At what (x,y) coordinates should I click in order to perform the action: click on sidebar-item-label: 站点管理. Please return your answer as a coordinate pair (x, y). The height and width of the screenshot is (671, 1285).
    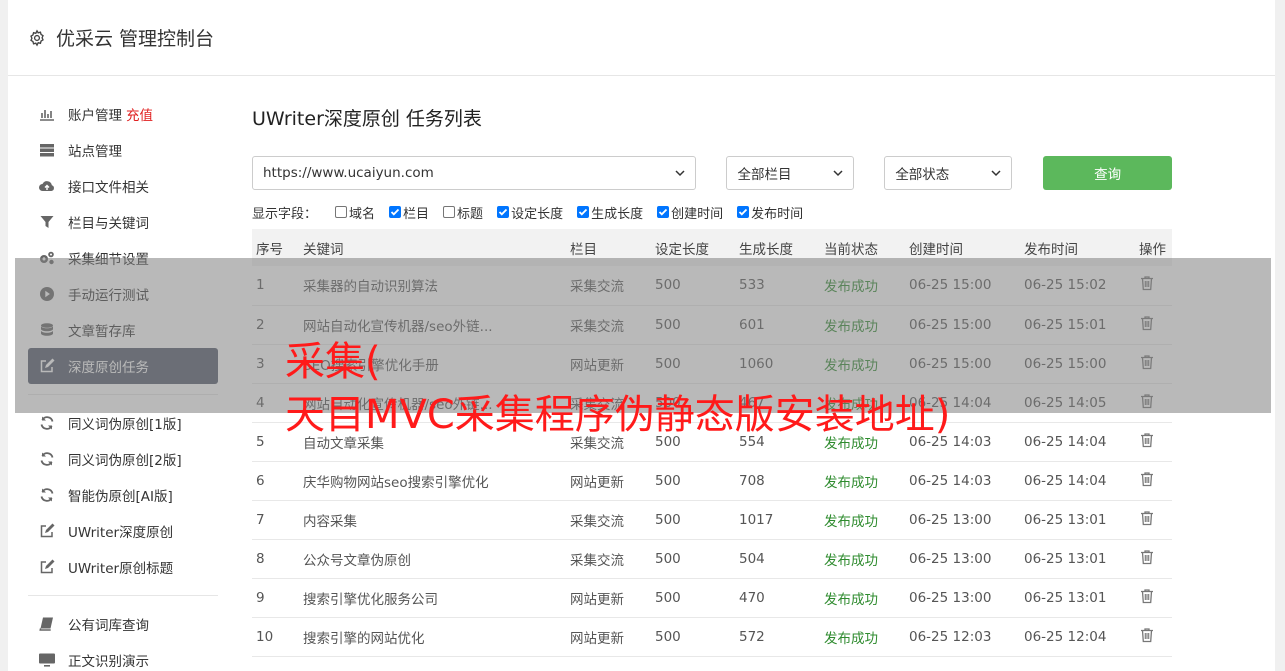
    Looking at the image, I should click on (95, 152).